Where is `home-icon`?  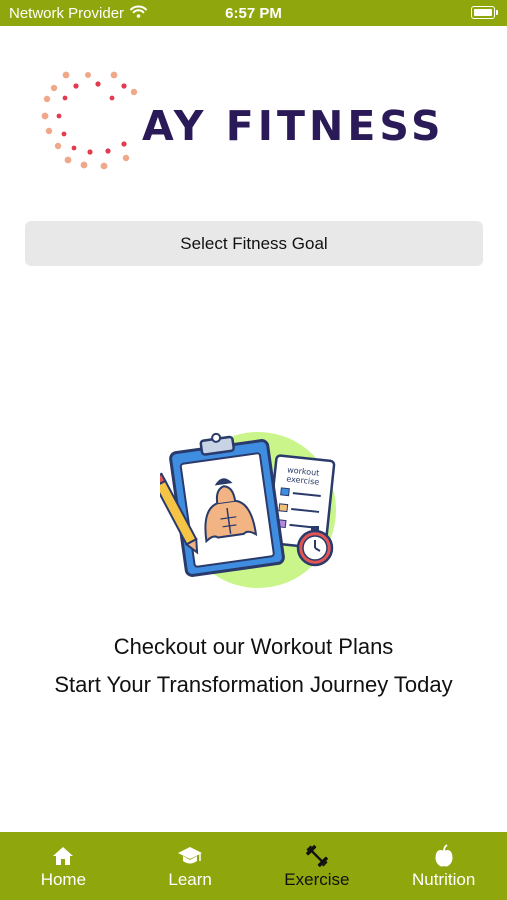
home-icon is located at coordinates (63, 856).